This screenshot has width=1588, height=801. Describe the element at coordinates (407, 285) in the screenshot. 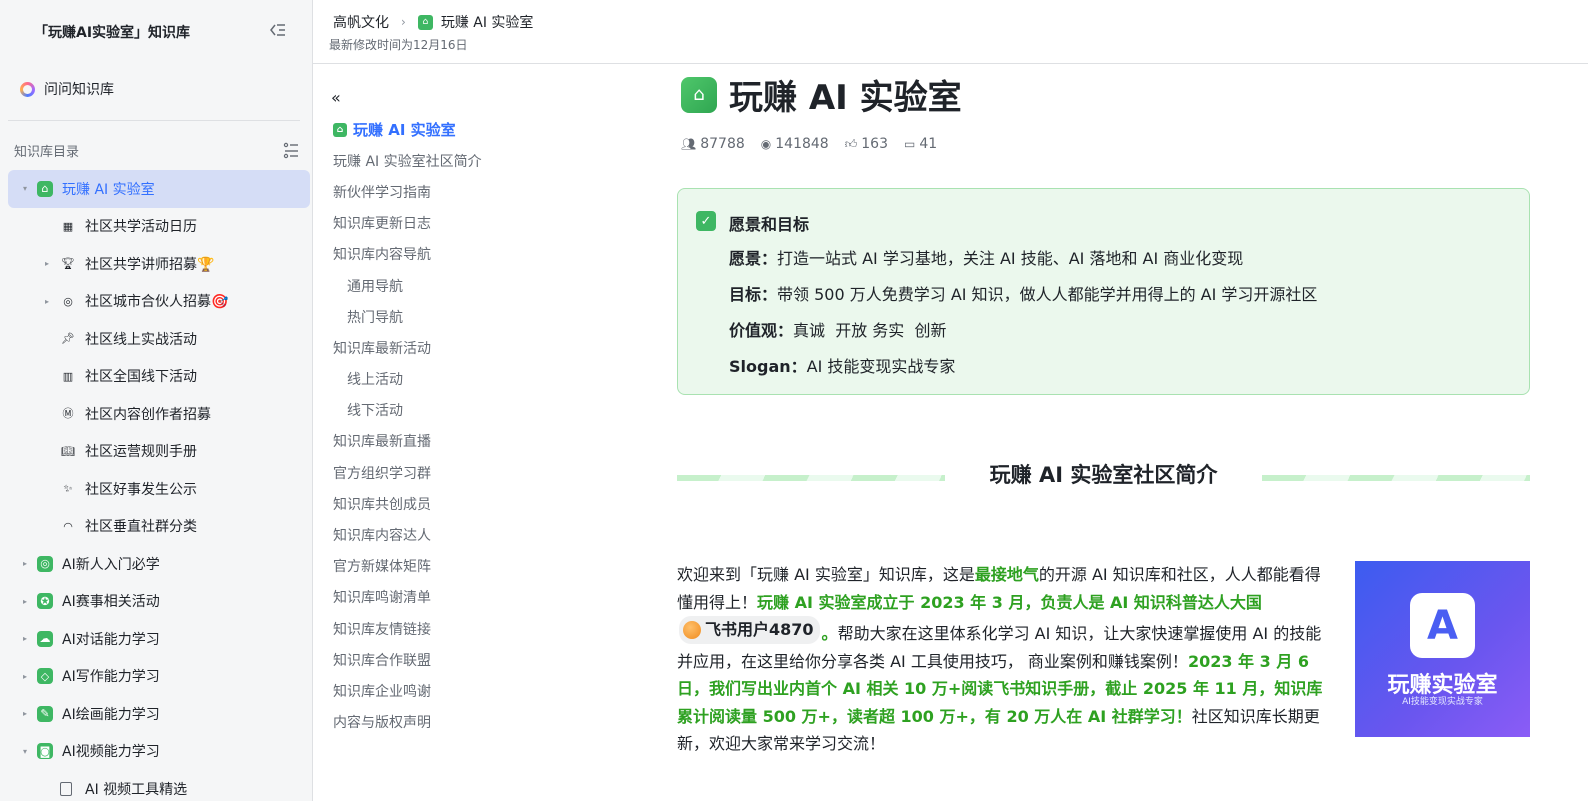

I see `toc-item: 通用导航` at that location.